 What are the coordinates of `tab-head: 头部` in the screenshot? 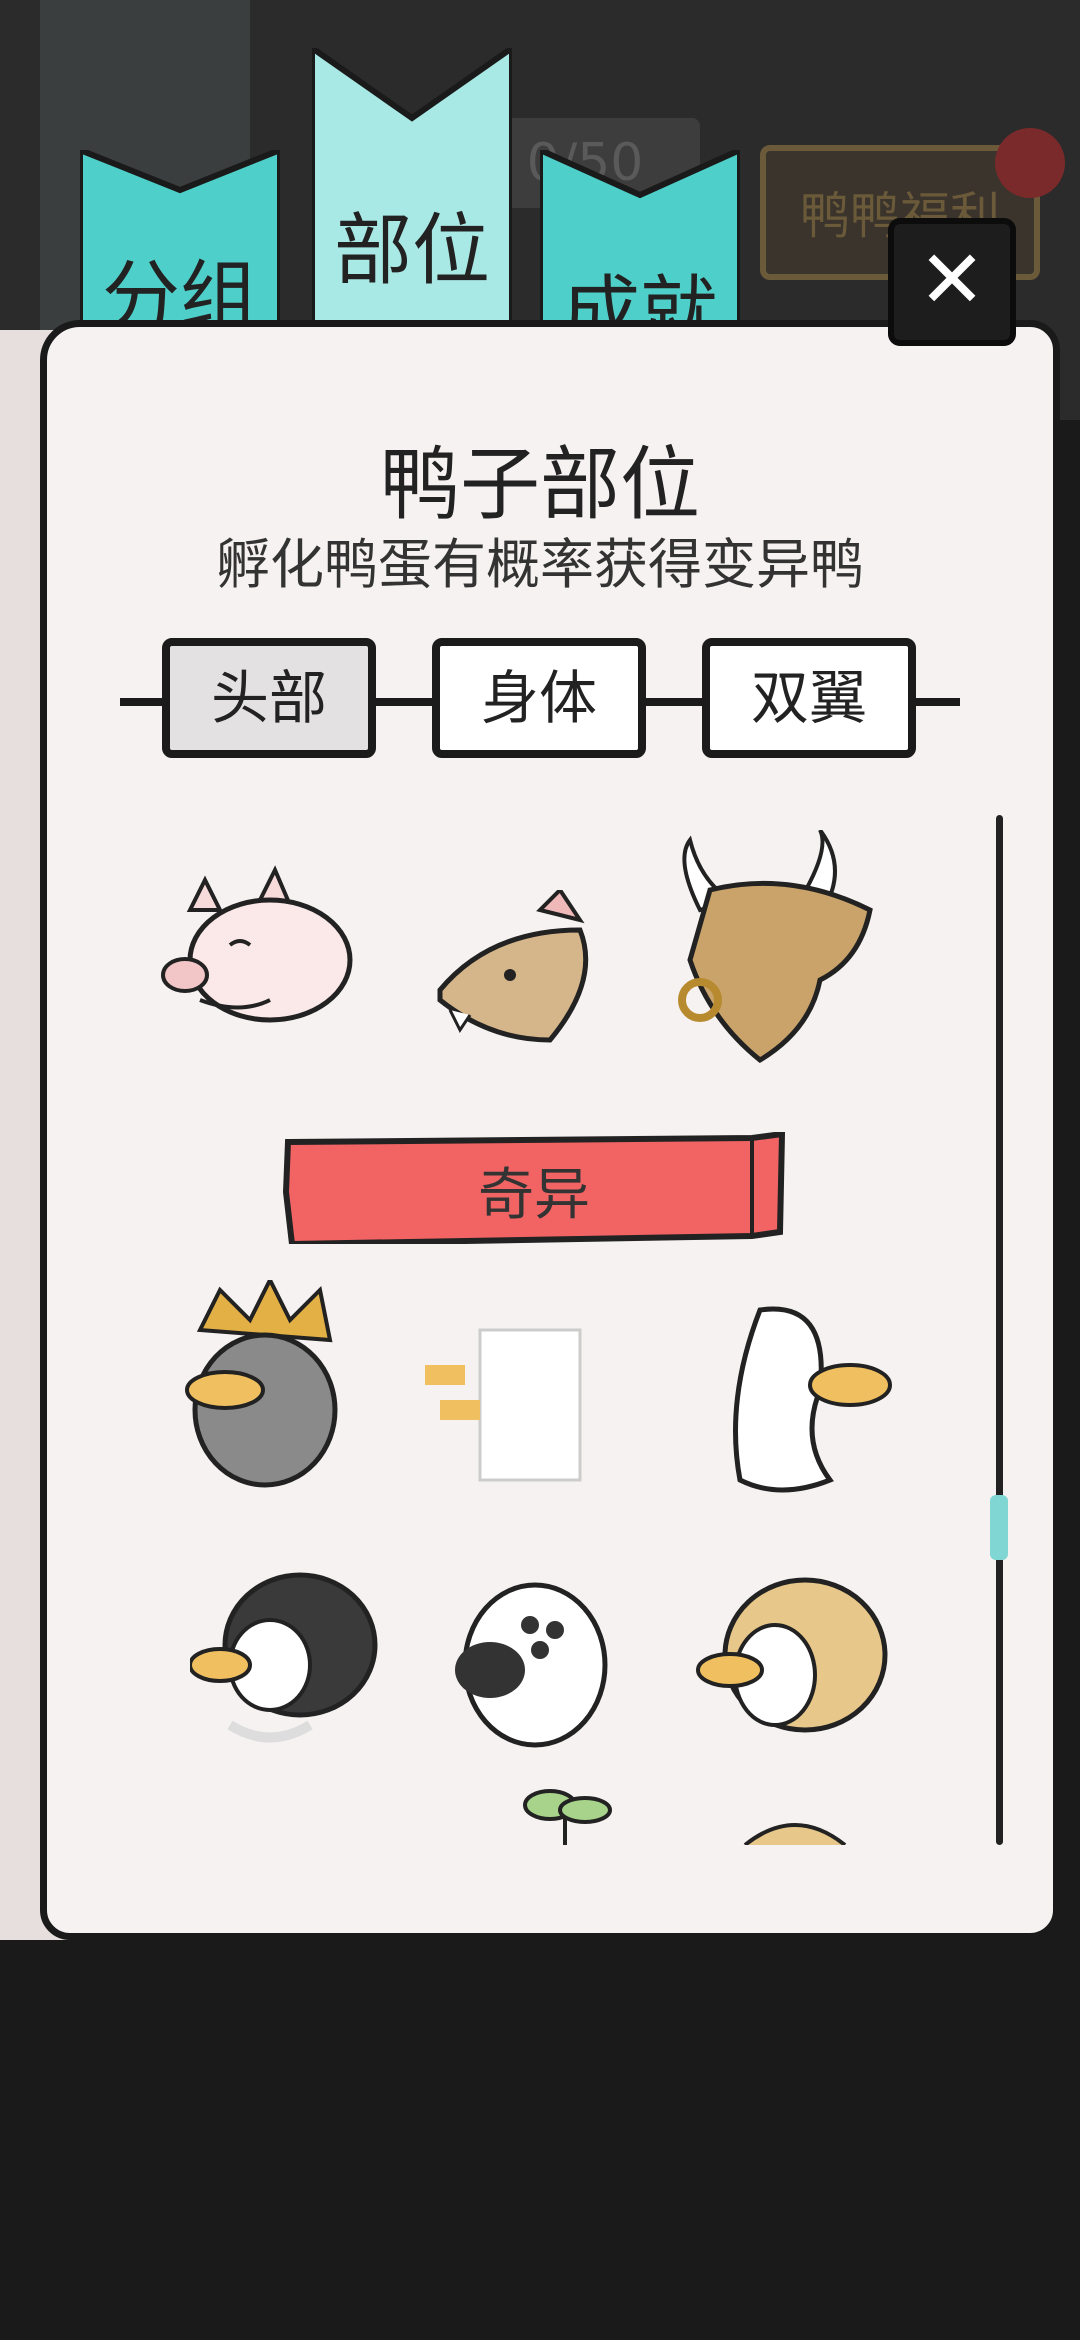 It's located at (269, 698).